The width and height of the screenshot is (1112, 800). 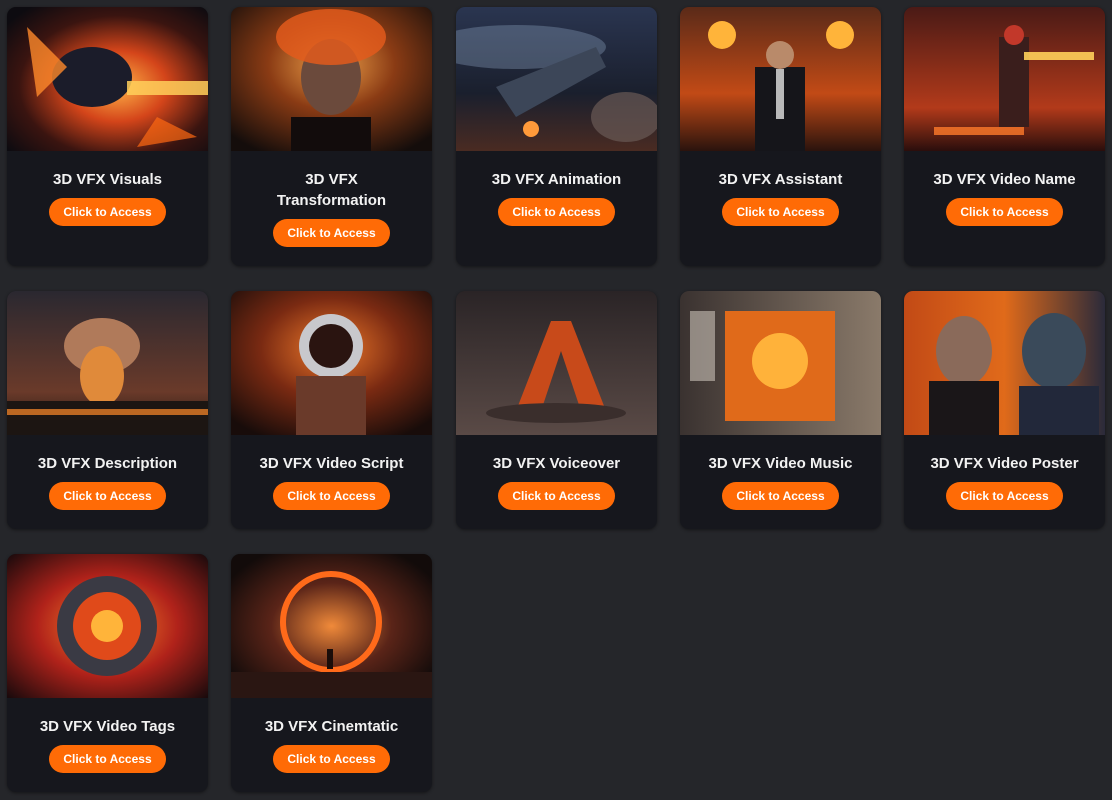 I want to click on card-3d-vfx-video-name: 3D VFX Video Name Click to Access, so click(x=1004, y=136).